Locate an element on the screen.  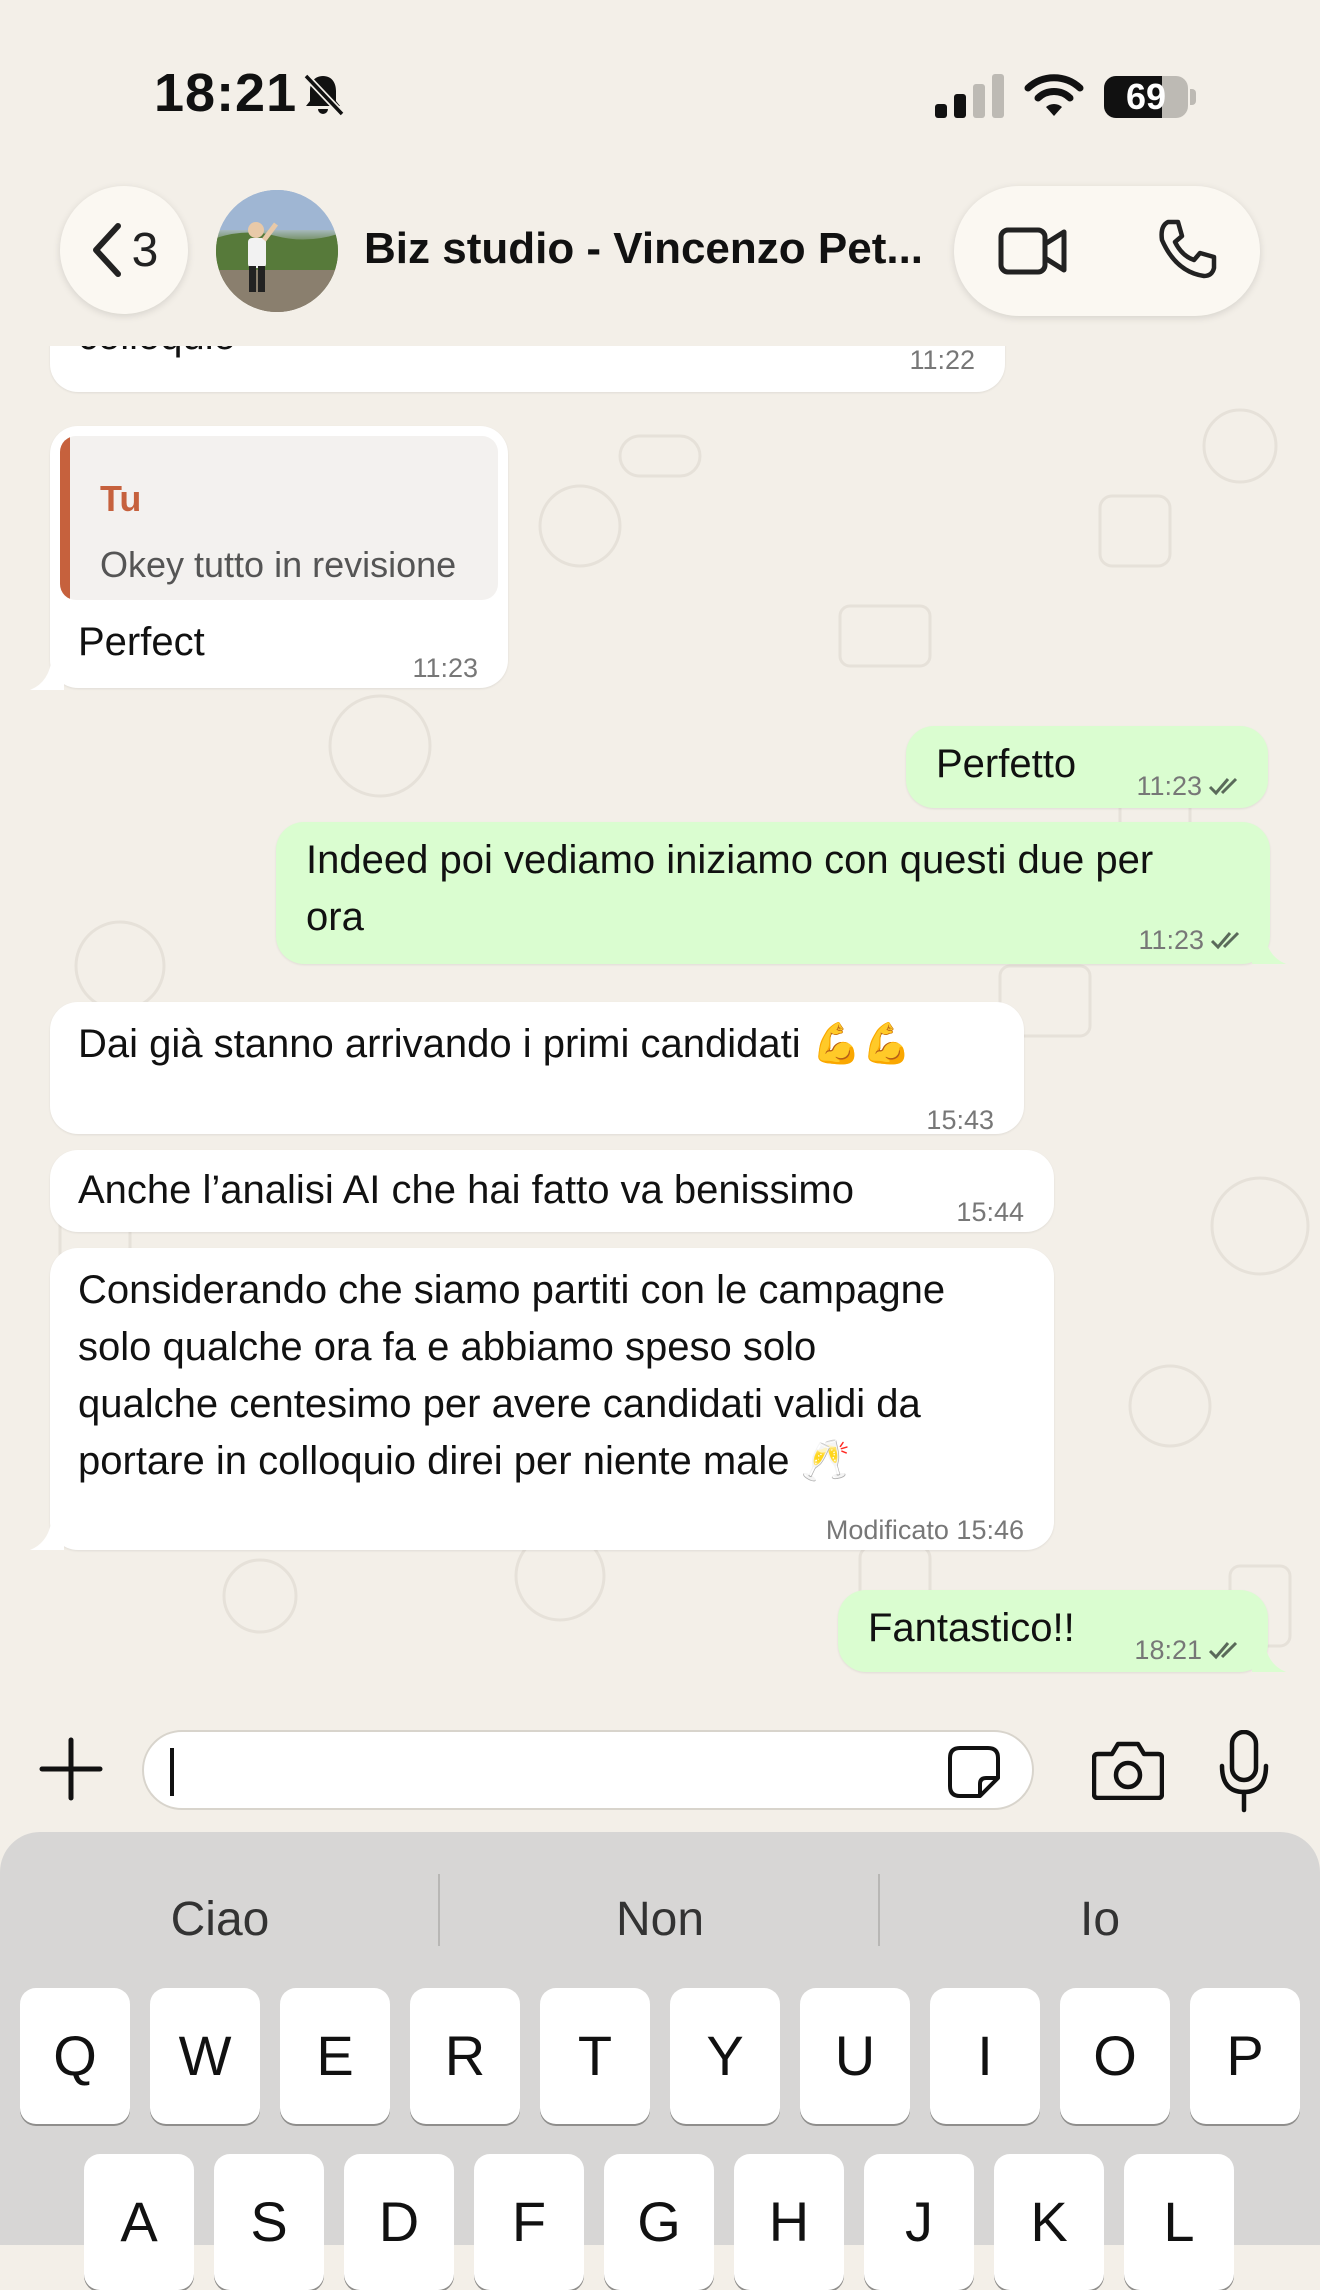
key-u: U is located at coordinates (855, 2056).